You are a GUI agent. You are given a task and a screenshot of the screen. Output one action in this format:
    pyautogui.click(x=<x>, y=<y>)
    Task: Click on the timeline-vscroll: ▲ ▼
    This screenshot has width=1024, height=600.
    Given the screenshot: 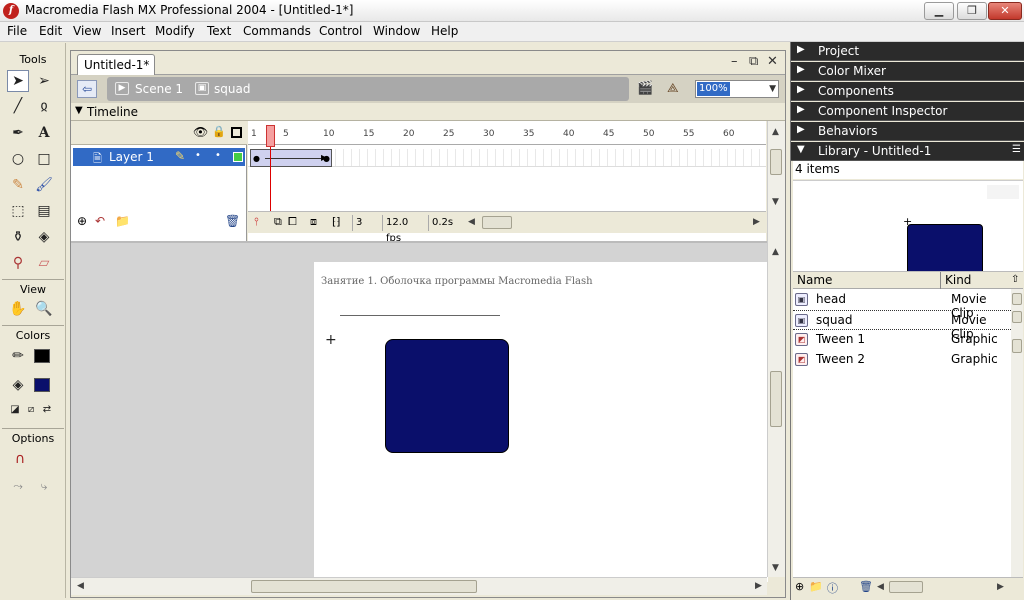 What is the action you would take?
    pyautogui.click(x=776, y=181)
    